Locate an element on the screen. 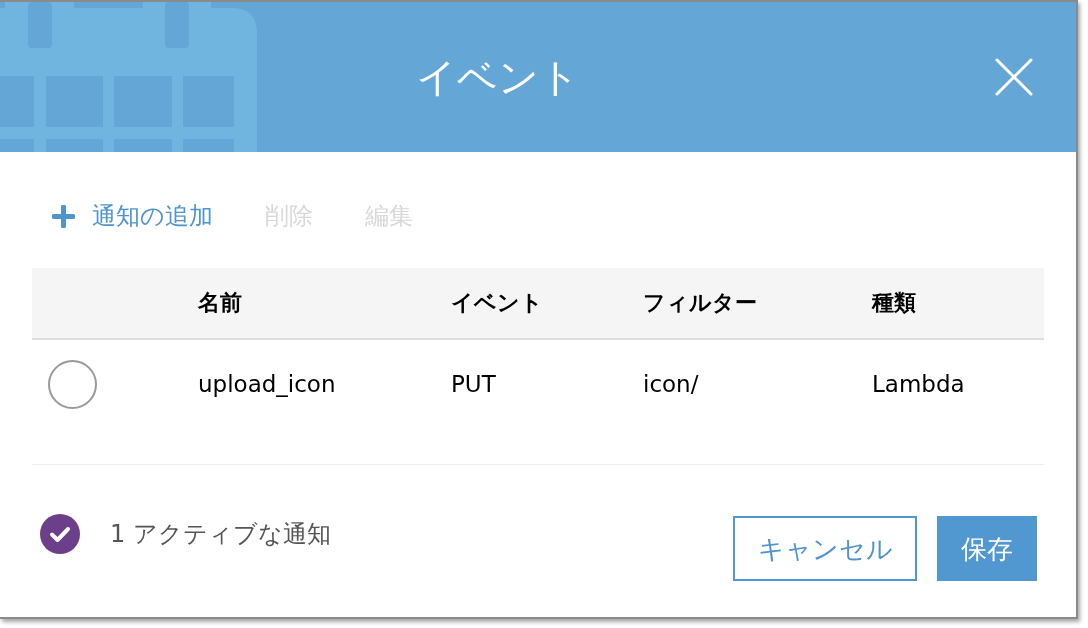  close-button is located at coordinates (1014, 77).